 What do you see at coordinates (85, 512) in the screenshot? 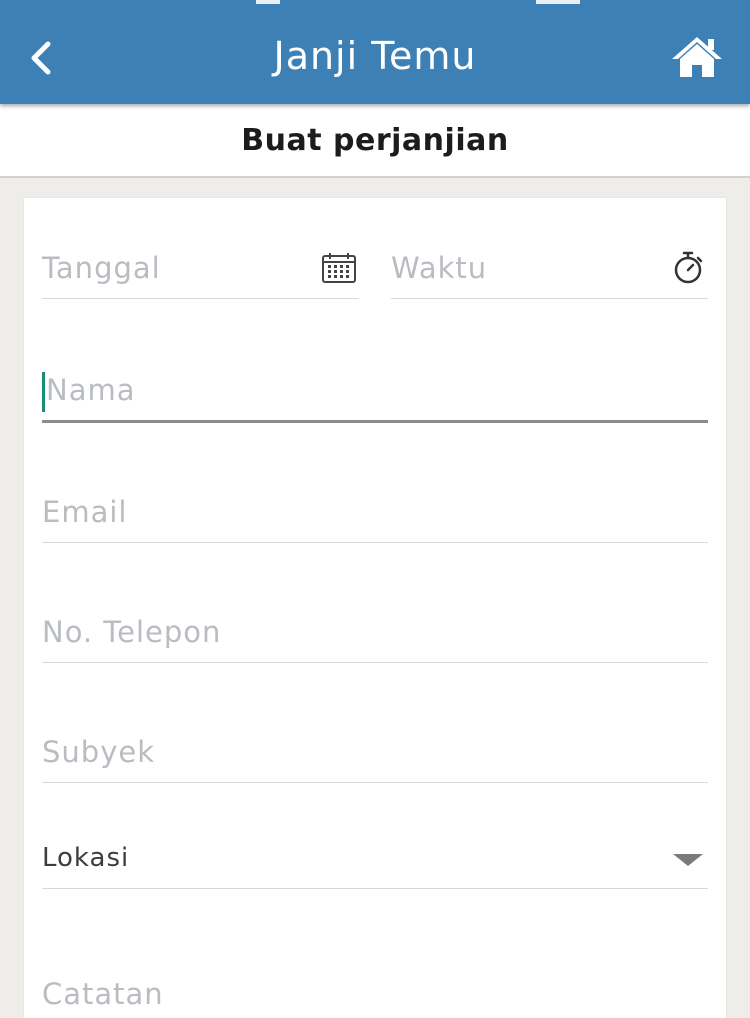
I see `email-placeholder: Email` at bounding box center [85, 512].